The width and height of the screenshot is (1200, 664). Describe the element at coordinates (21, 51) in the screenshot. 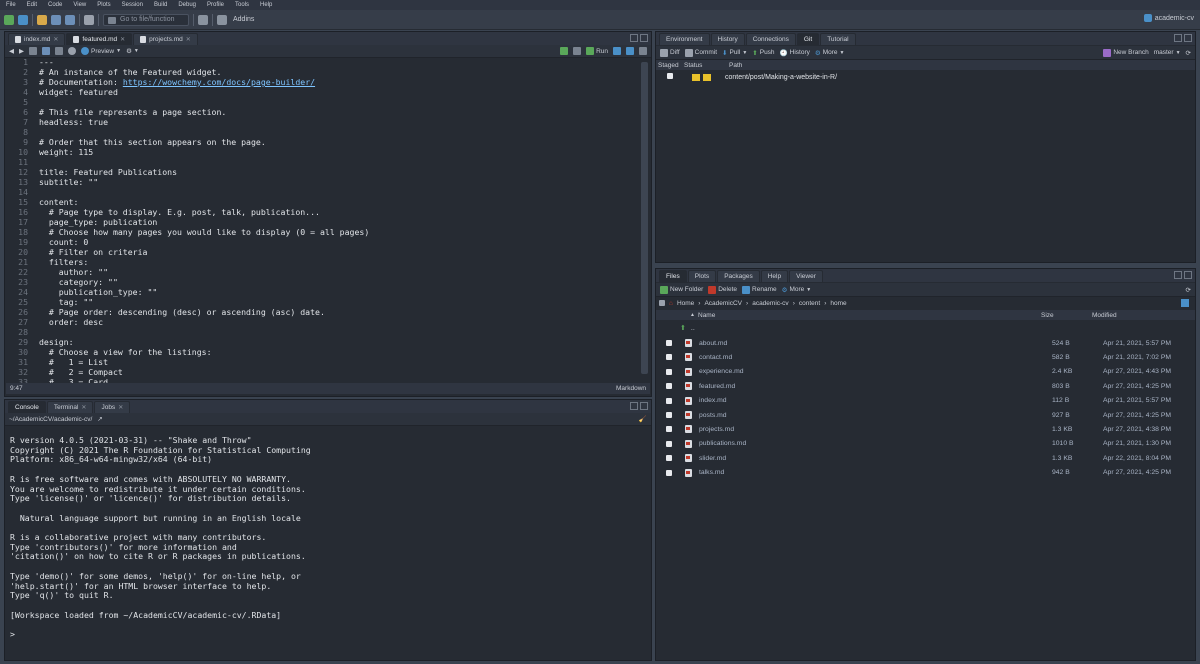

I see `forward-icon: ▶` at that location.